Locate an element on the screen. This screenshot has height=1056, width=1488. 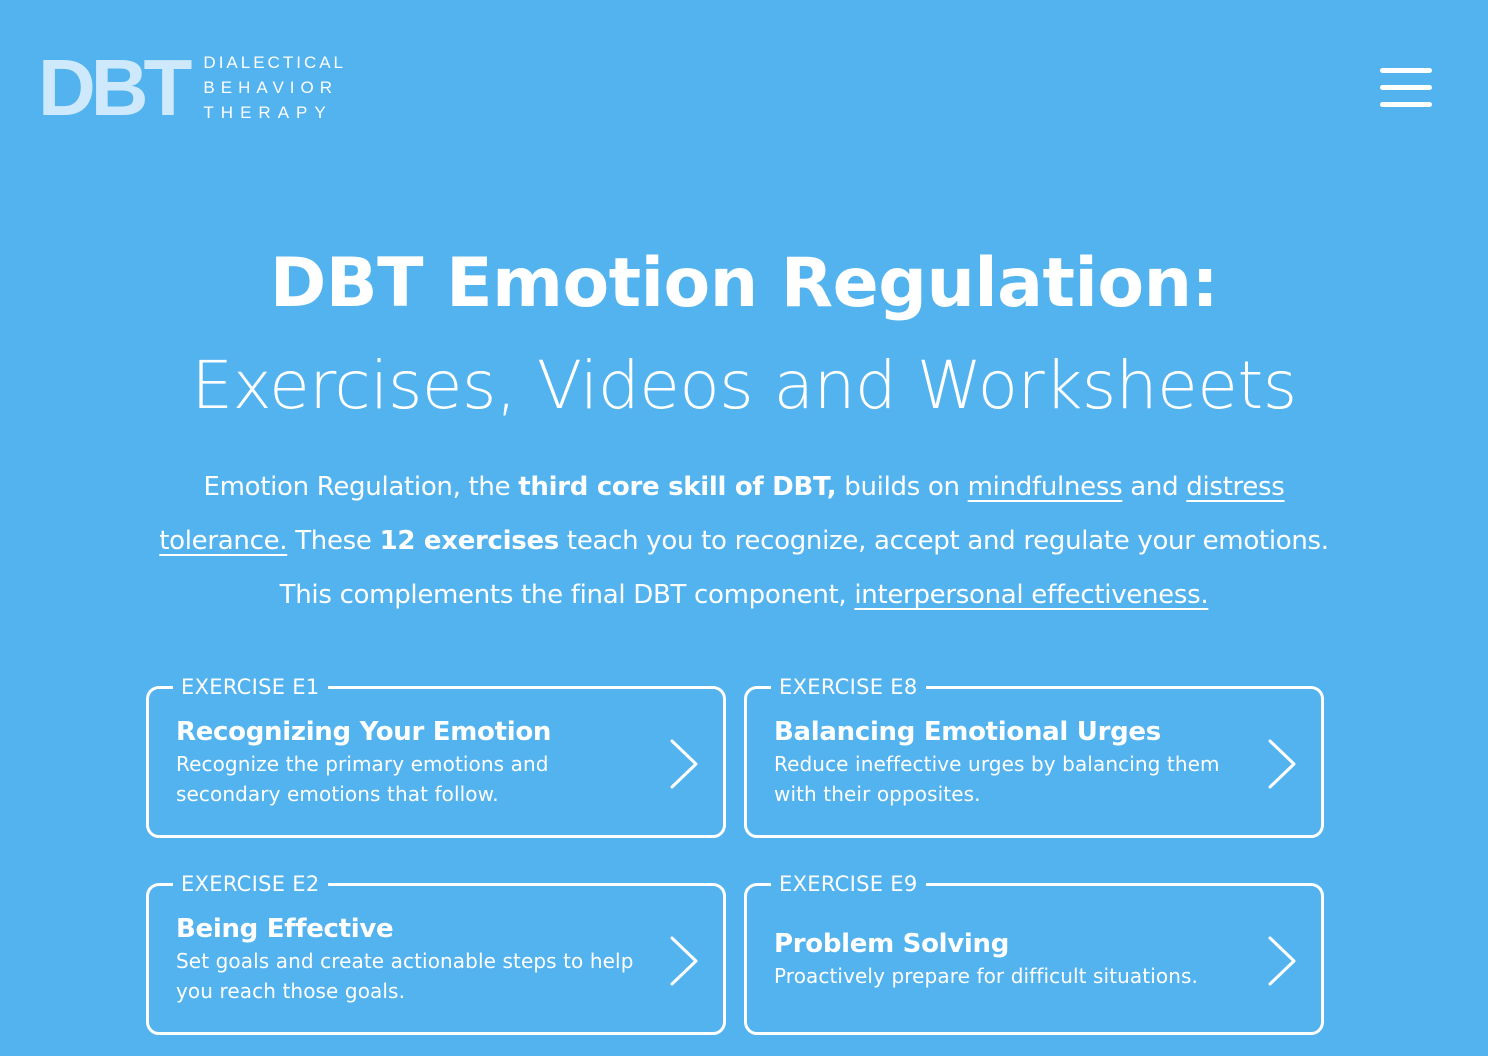
menu-bar-bottom is located at coordinates (1406, 104).